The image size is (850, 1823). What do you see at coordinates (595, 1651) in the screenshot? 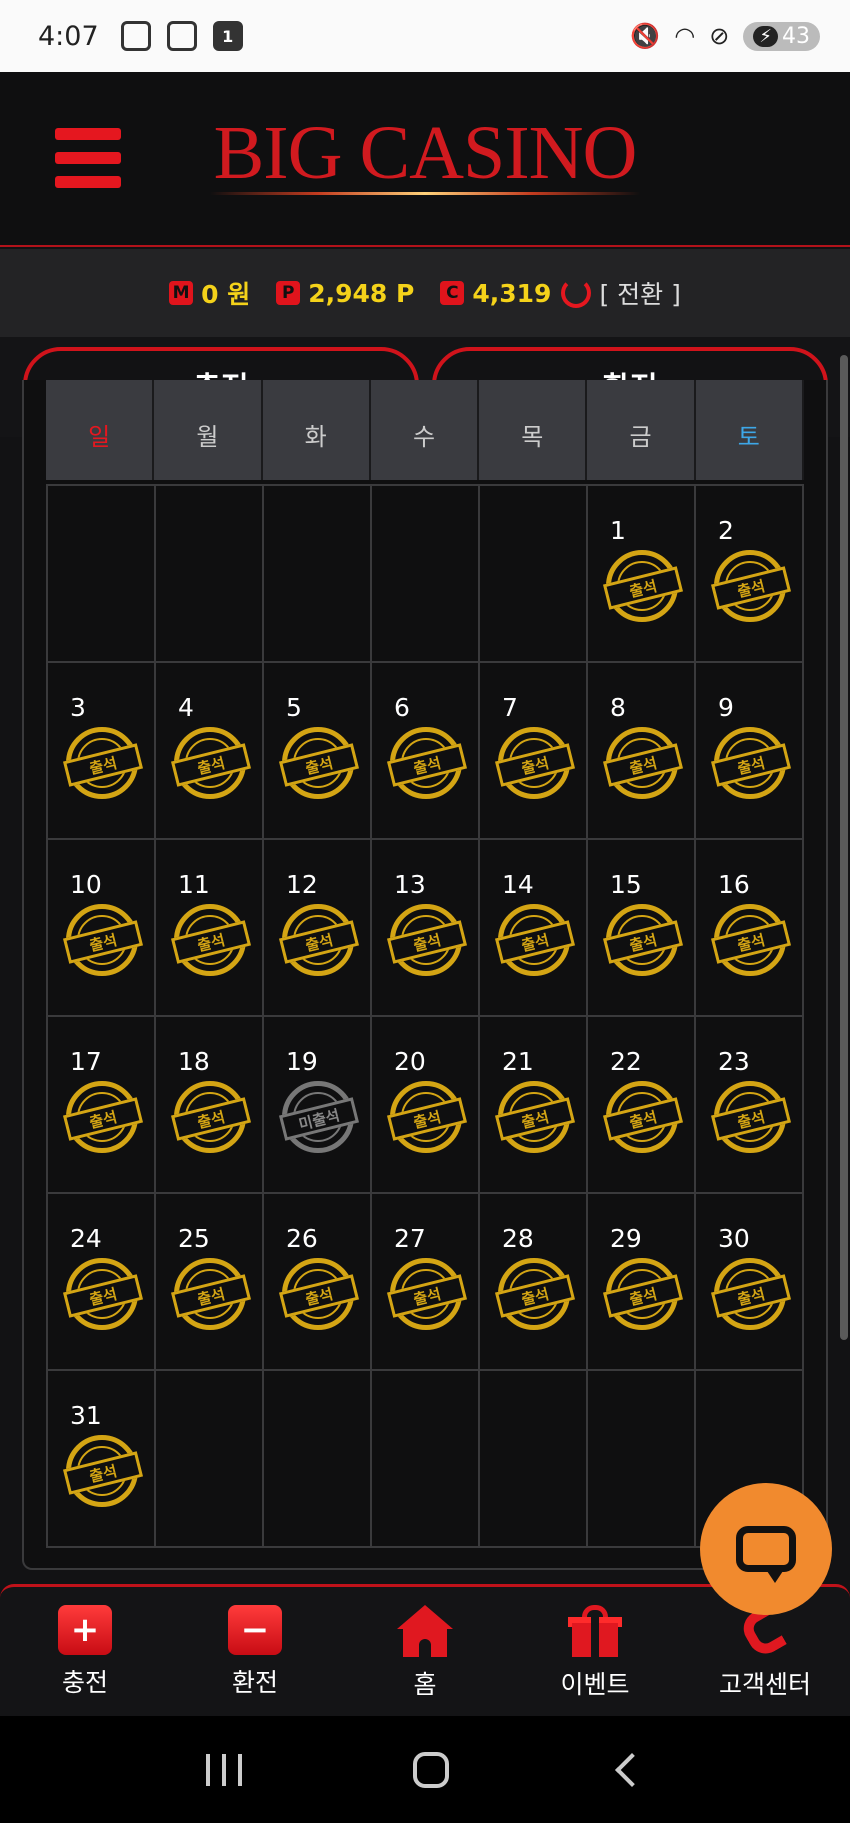
I see `nav-event: 이벤트` at bounding box center [595, 1651].